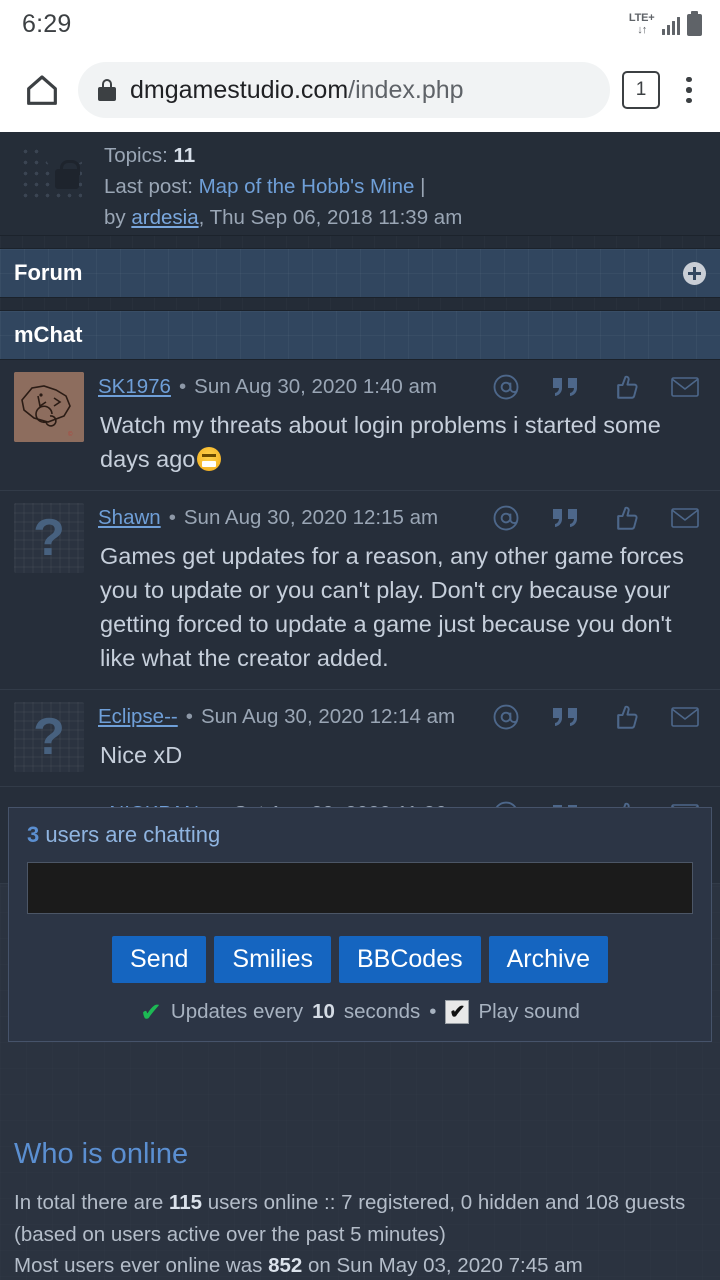 The image size is (720, 1280). I want to click on archive-button: Archive, so click(548, 959).